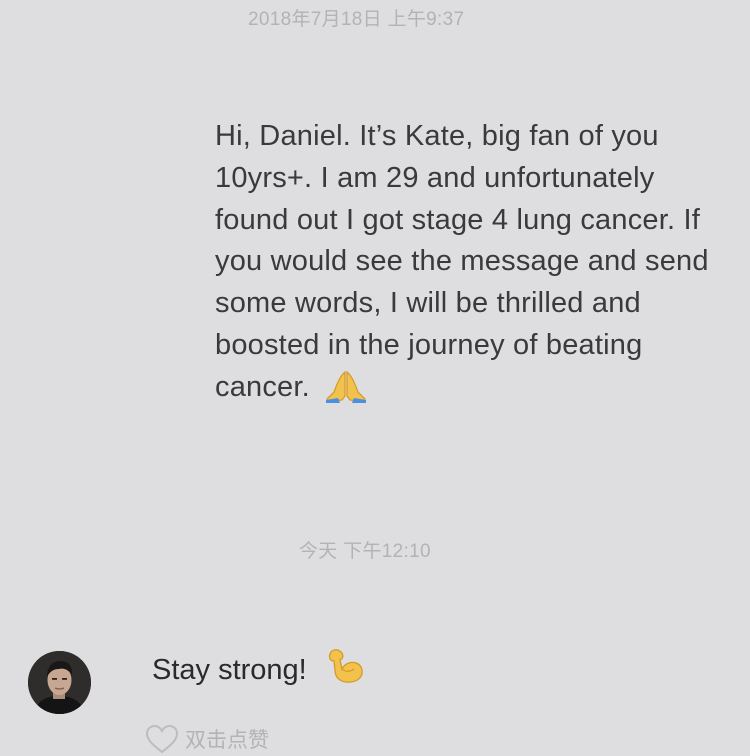 This screenshot has height=756, width=750. I want to click on message-timestamp-today: 今天 下午12:10, so click(365, 551).